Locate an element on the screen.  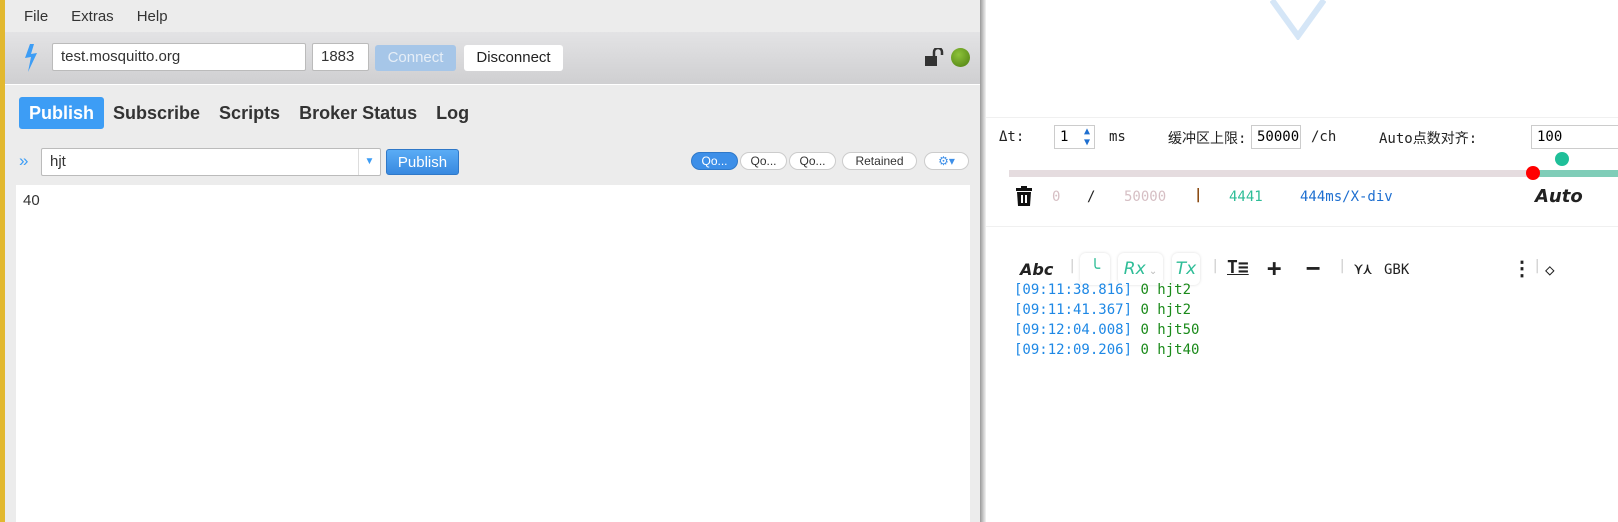
trash-icon is located at coordinates (1024, 196).